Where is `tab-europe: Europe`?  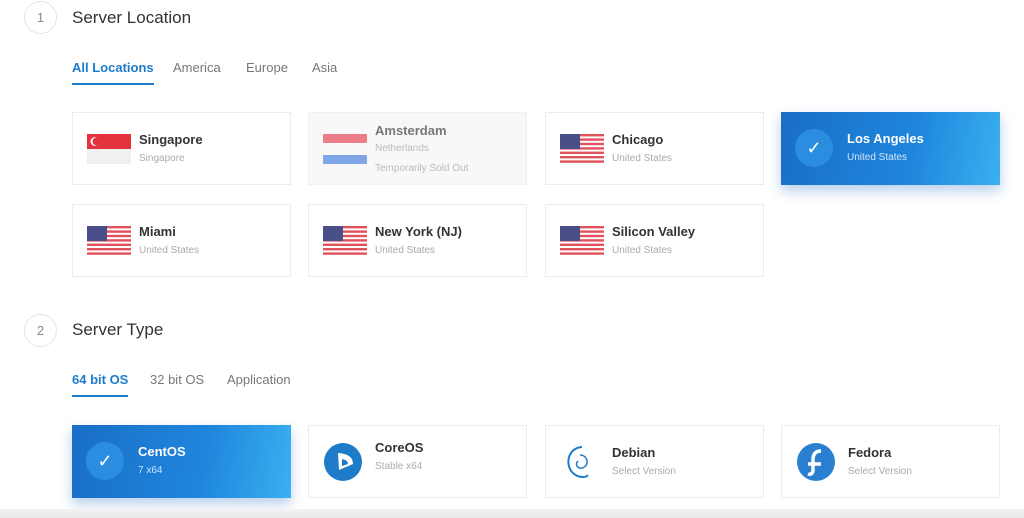
tab-europe: Europe is located at coordinates (267, 71).